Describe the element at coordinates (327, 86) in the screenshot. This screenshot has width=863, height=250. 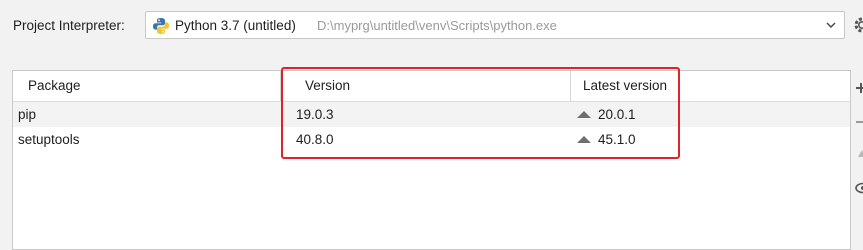
I see `column-header-version: Version` at that location.